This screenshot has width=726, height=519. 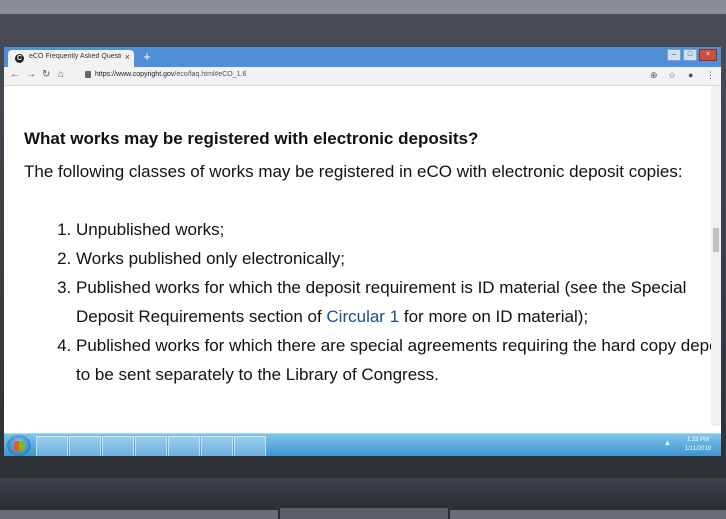 I want to click on monitor-stand, so click(x=364, y=513).